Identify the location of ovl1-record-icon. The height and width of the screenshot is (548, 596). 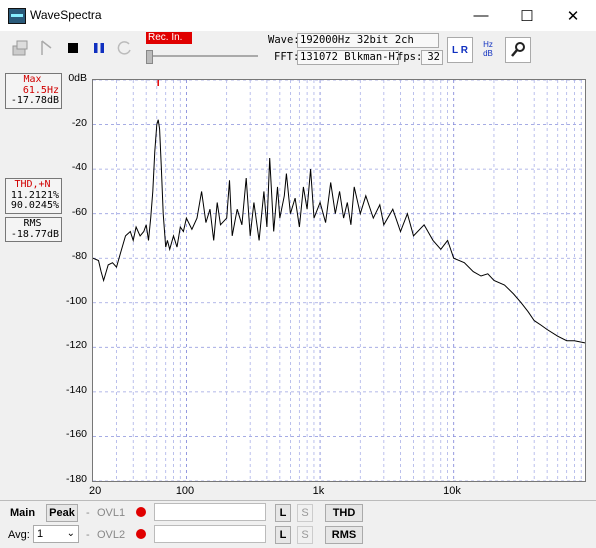
(141, 512).